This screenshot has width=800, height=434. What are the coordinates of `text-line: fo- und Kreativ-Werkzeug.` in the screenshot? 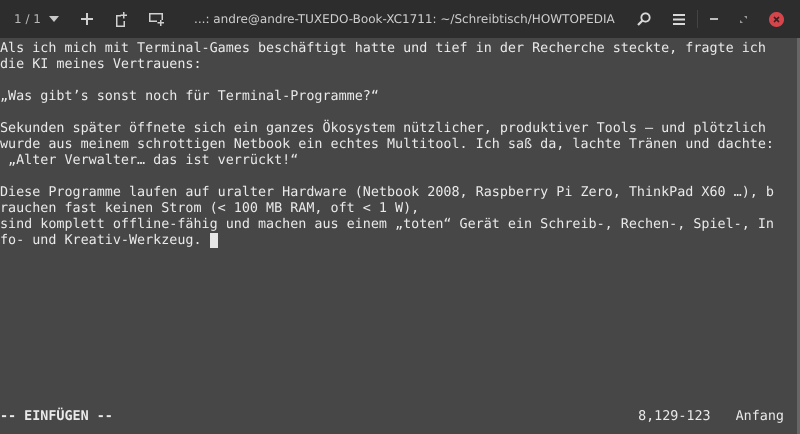 It's located at (101, 241).